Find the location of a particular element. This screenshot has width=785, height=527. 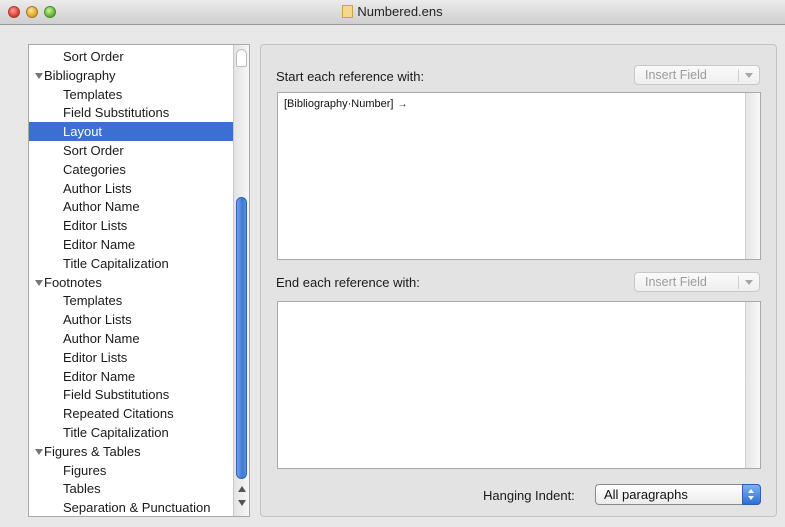

select-stepper-icon is located at coordinates (751, 494).